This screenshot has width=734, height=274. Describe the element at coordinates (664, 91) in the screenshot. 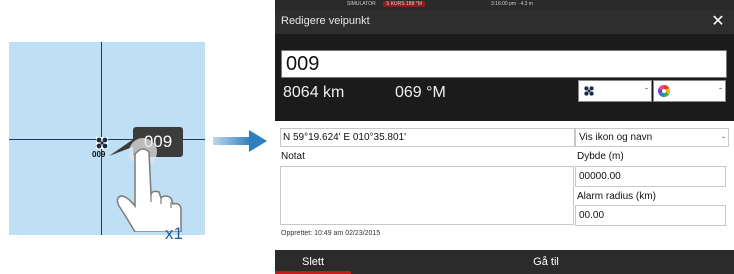

I see `color-wheel-icon` at that location.